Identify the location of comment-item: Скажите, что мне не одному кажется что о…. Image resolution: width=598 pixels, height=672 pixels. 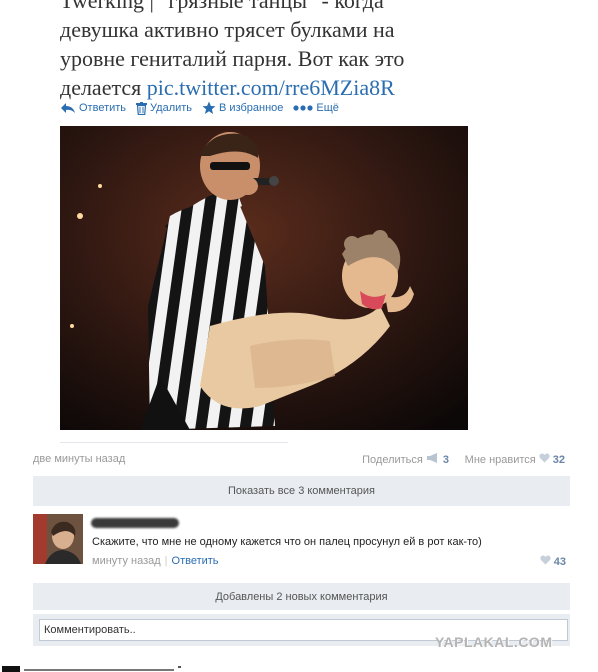
(301, 541).